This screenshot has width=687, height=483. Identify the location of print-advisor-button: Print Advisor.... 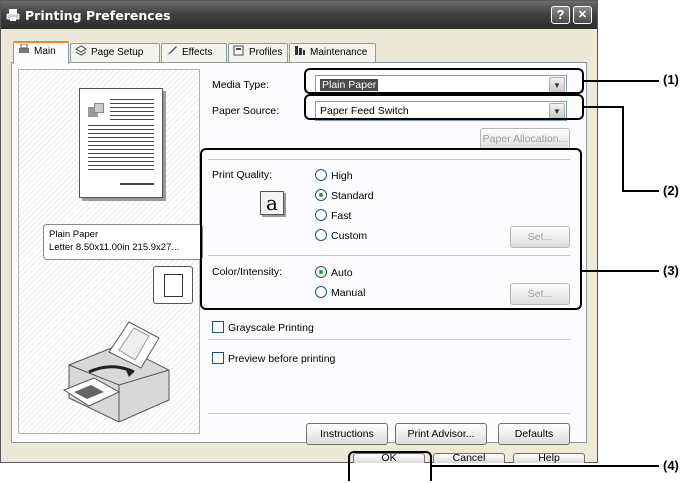
(441, 434).